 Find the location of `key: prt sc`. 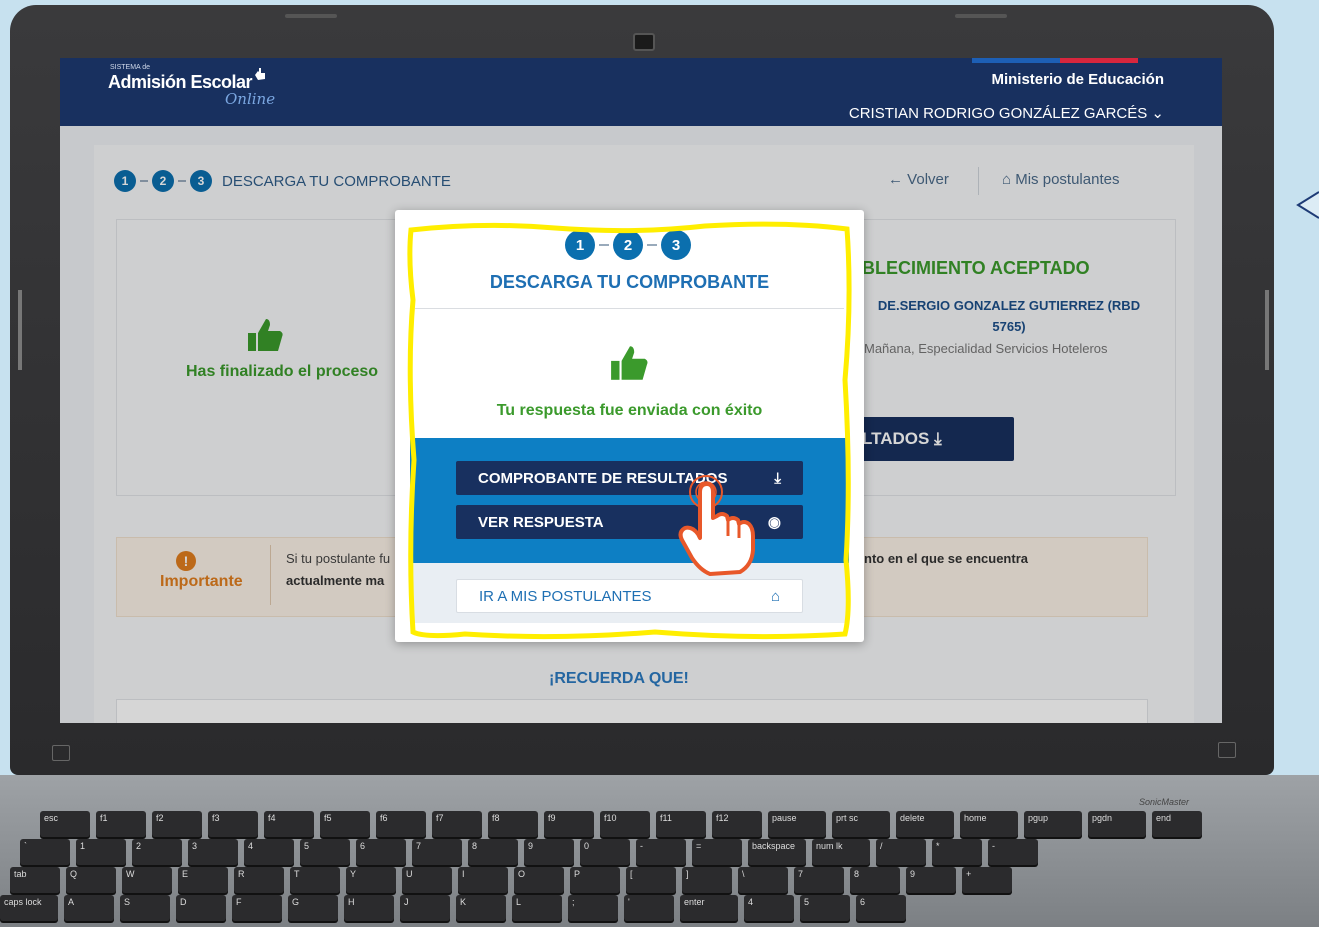

key: prt sc is located at coordinates (861, 824).